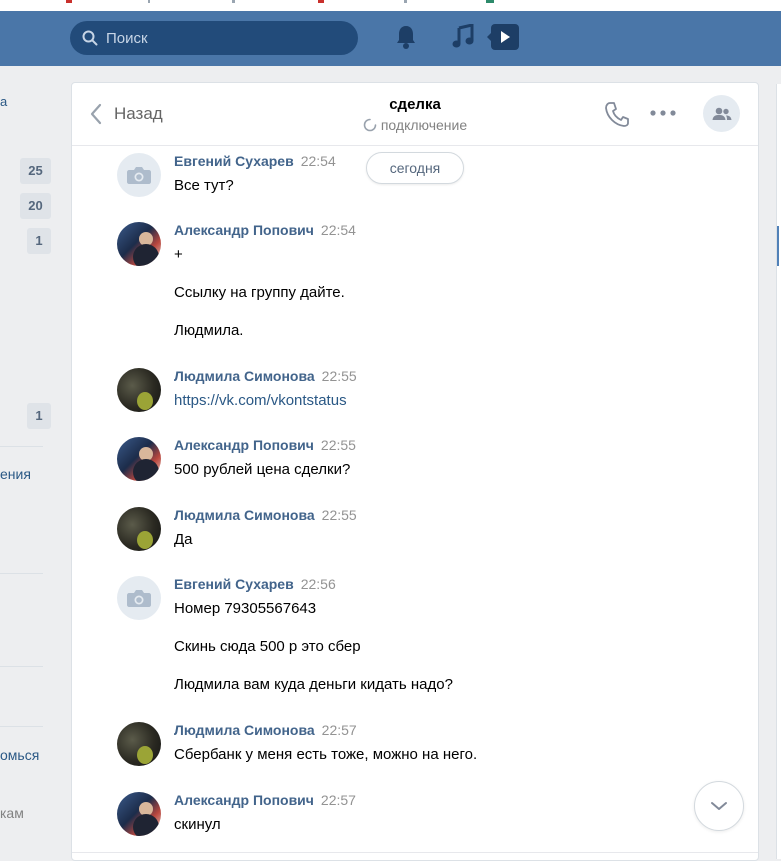 The width and height of the screenshot is (781, 861). I want to click on left-sidebar: а 25 20 1 1 ения омься кам, so click(30, 462).